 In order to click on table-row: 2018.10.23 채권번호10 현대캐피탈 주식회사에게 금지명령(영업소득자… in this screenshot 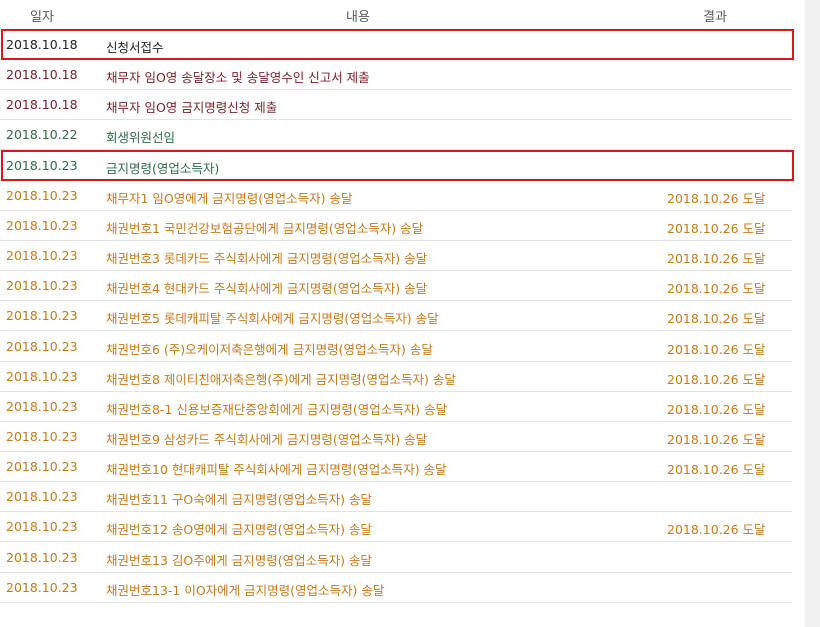, I will do `click(396, 467)`.